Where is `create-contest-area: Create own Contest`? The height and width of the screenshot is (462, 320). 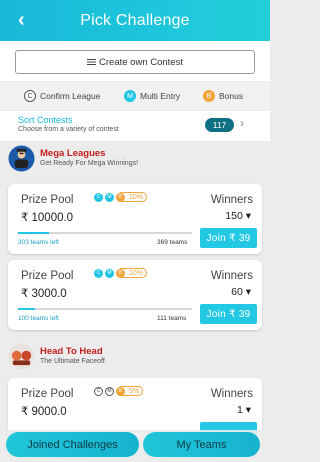
create-contest-area: Create own Contest is located at coordinates (135, 61).